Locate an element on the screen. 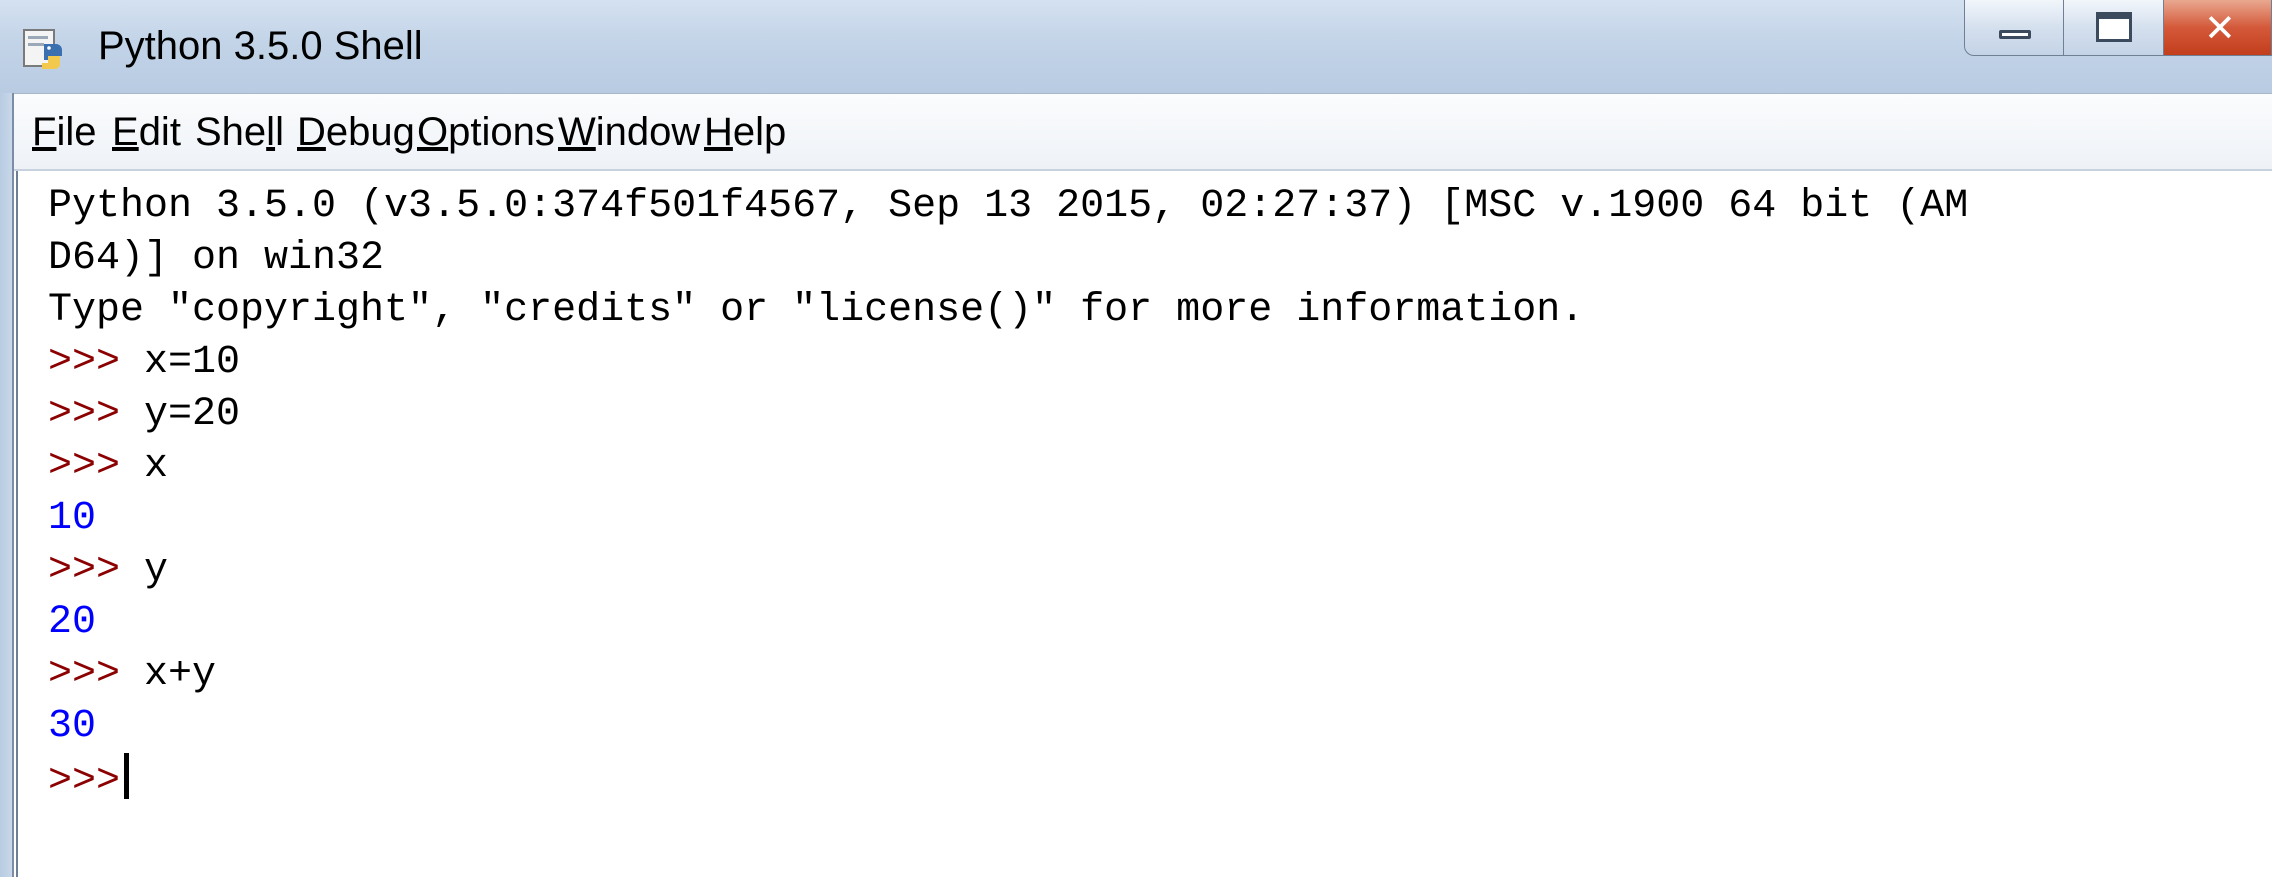 The image size is (2272, 877). maximize-button is located at coordinates (2114, 28).